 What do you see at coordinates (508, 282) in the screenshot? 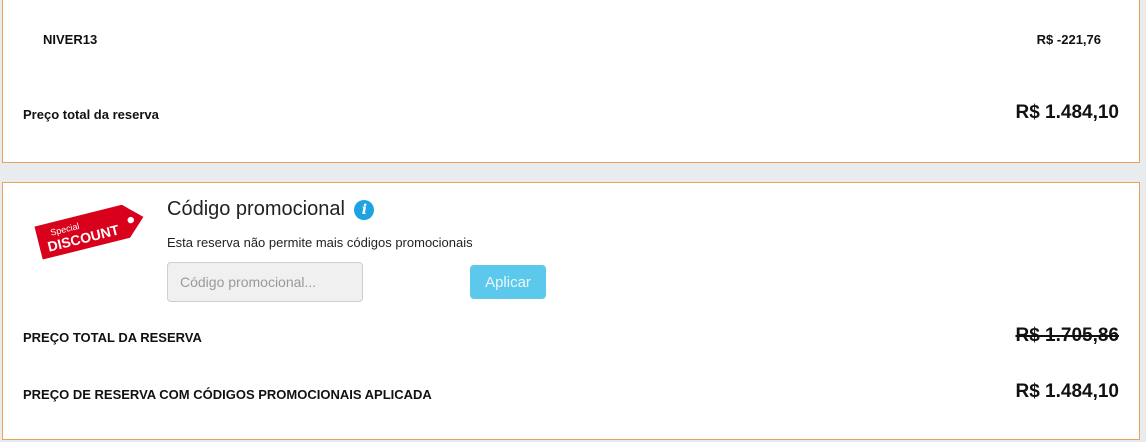
I see `apply-promo-button: Aplicar` at bounding box center [508, 282].